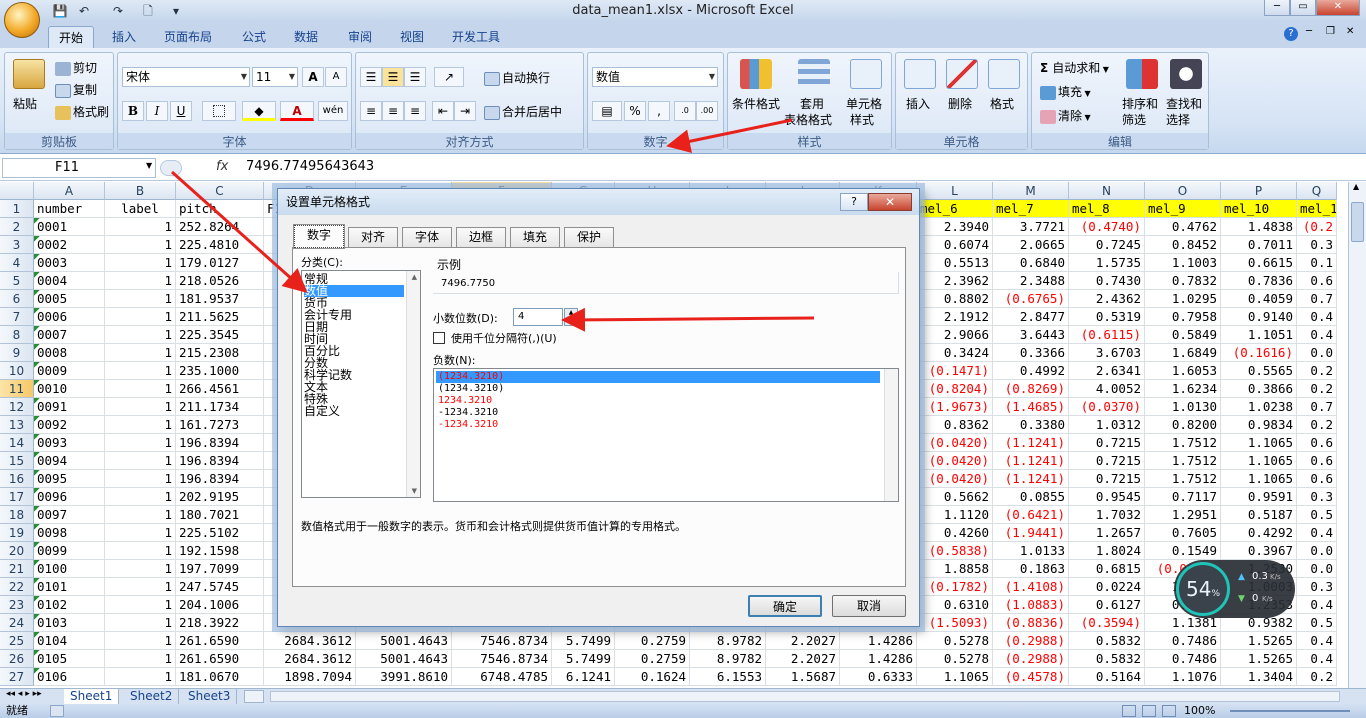  I want to click on header-cell: mel_9, so click(1183, 209).